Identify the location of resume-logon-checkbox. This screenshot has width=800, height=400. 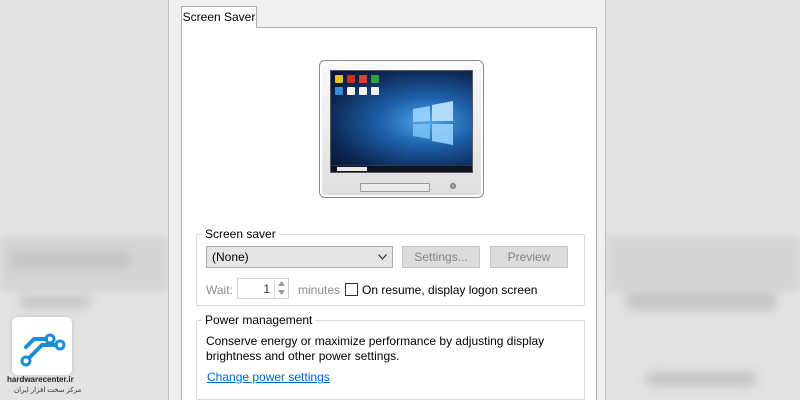
(351, 289).